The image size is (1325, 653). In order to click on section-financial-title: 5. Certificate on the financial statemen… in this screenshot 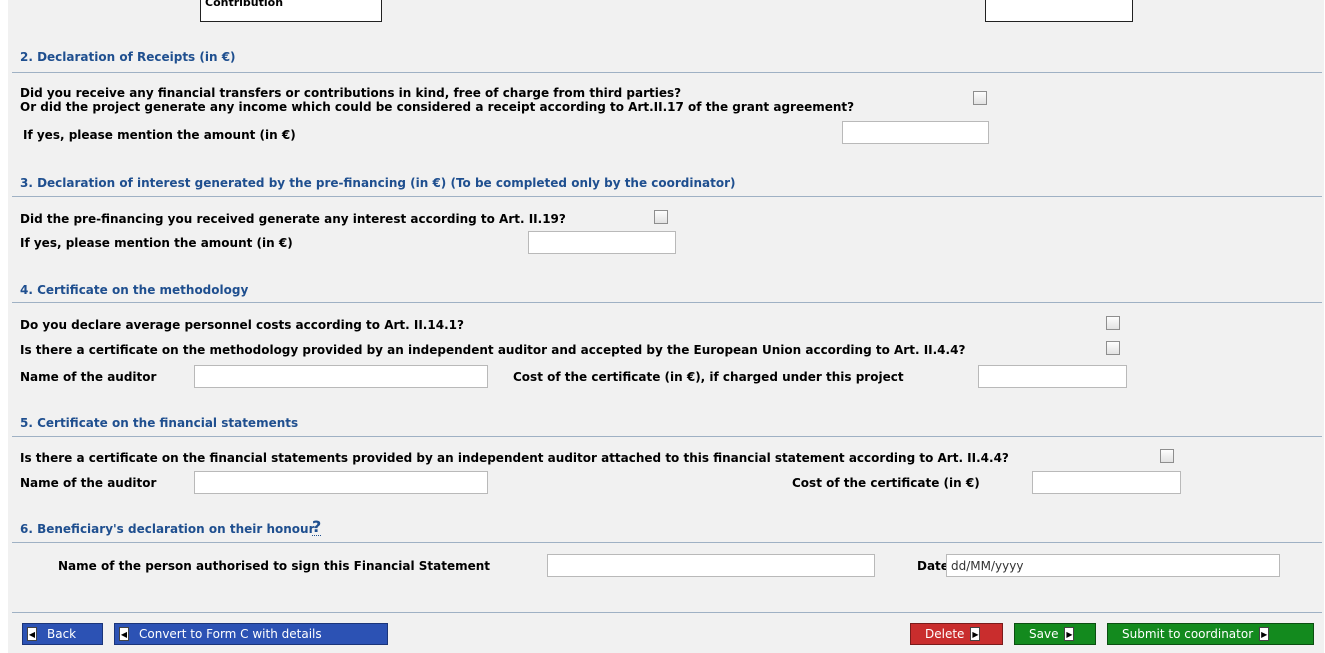, I will do `click(159, 423)`.